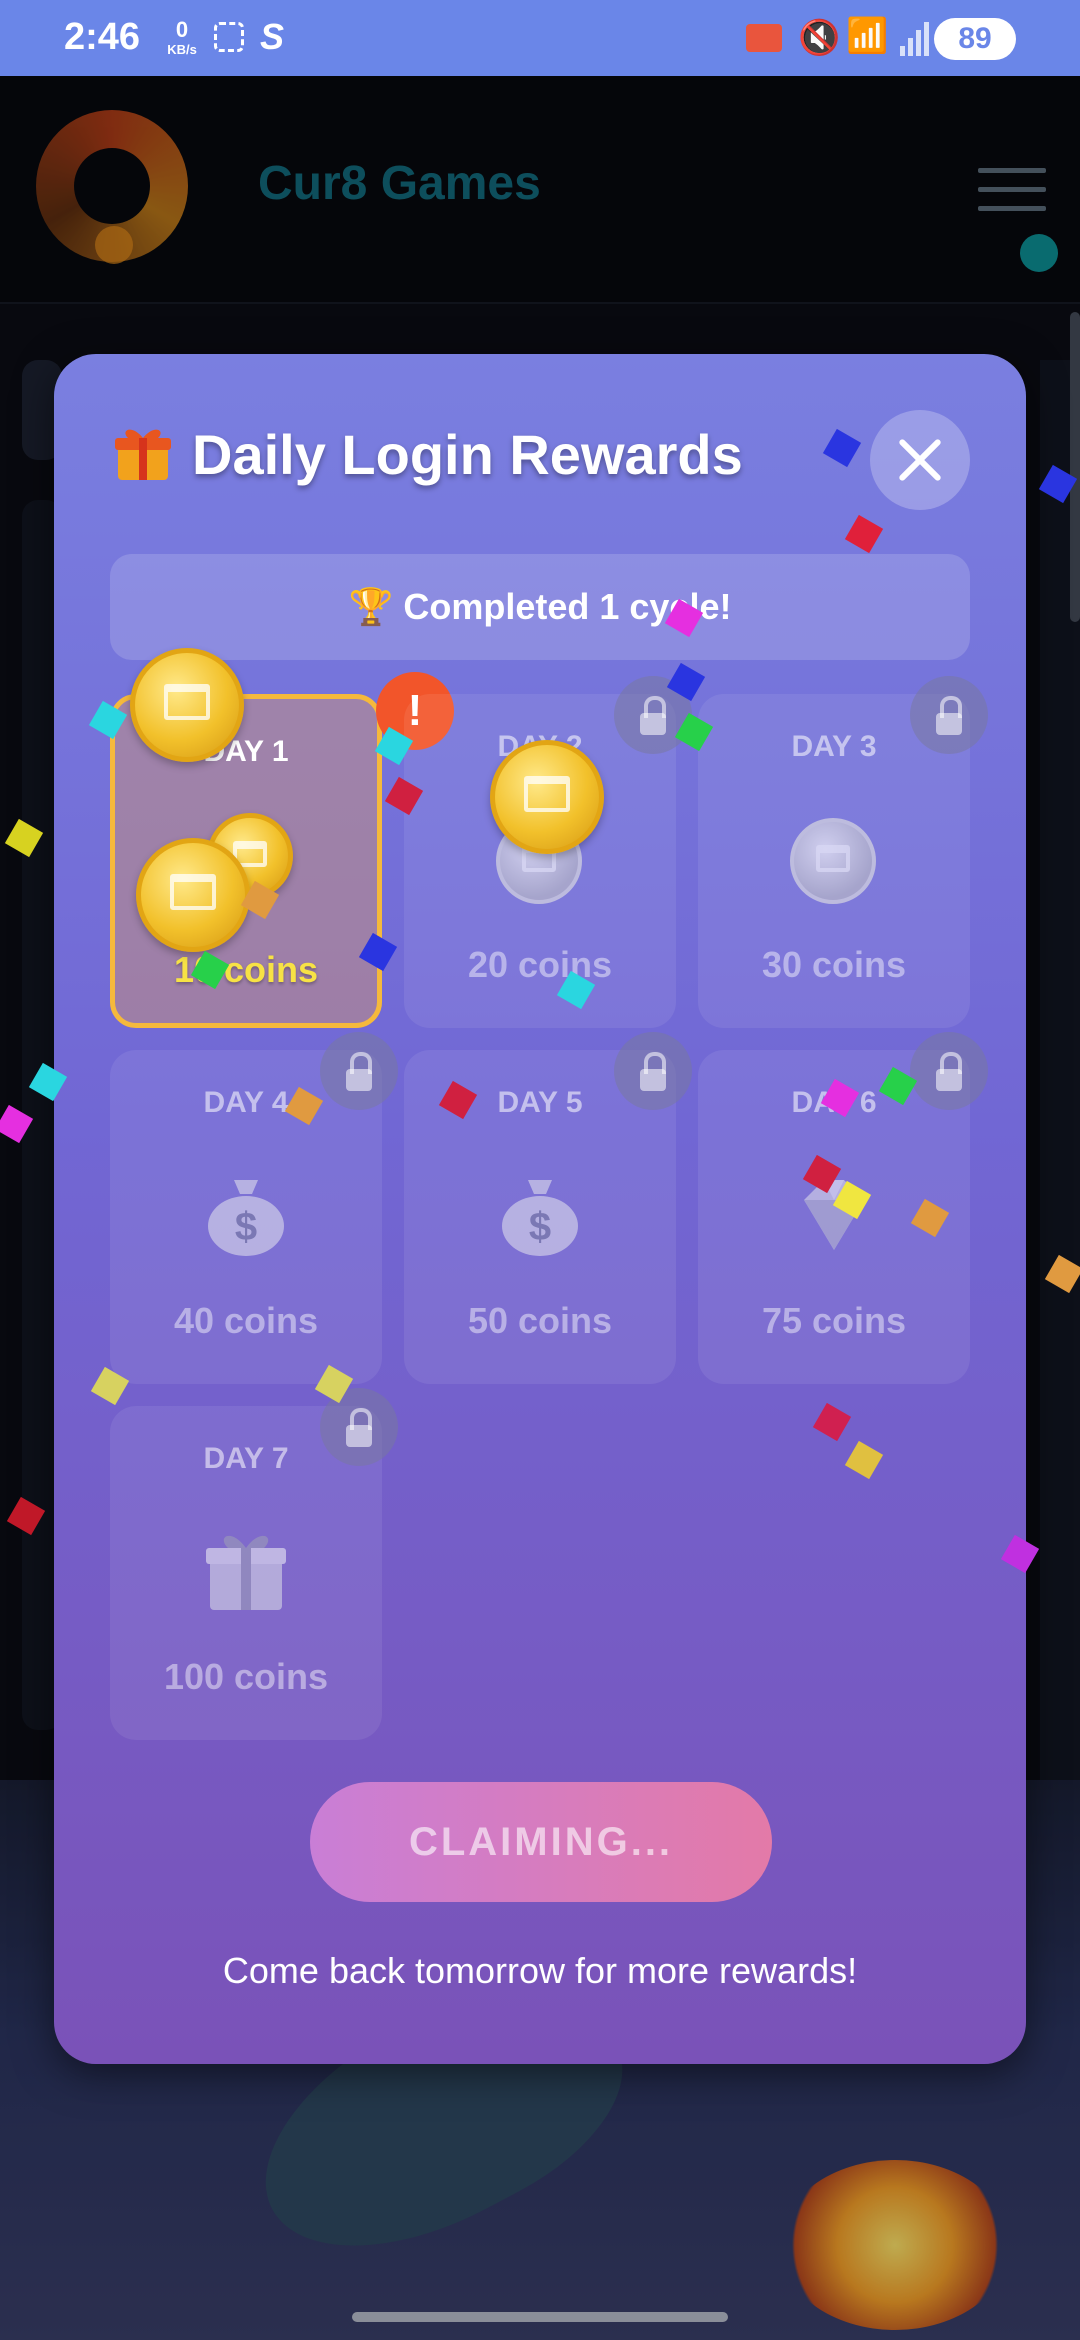  I want to click on modal-title: Daily Login Rewards, so click(427, 454).